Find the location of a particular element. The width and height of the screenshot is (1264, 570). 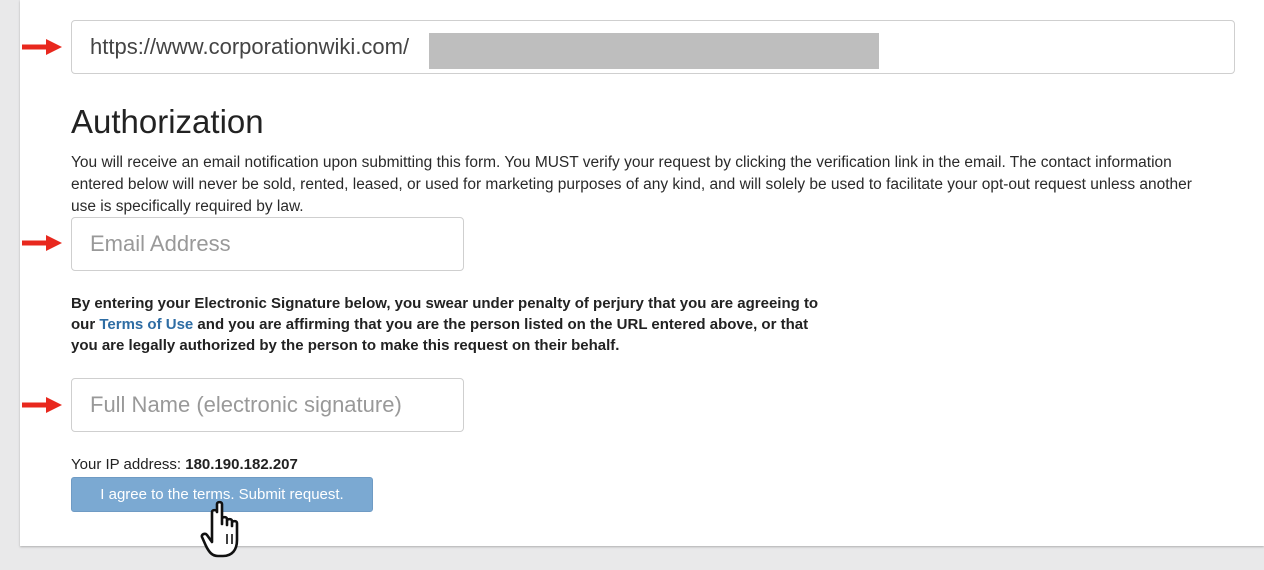

section-heading: Authorization is located at coordinates (167, 121).